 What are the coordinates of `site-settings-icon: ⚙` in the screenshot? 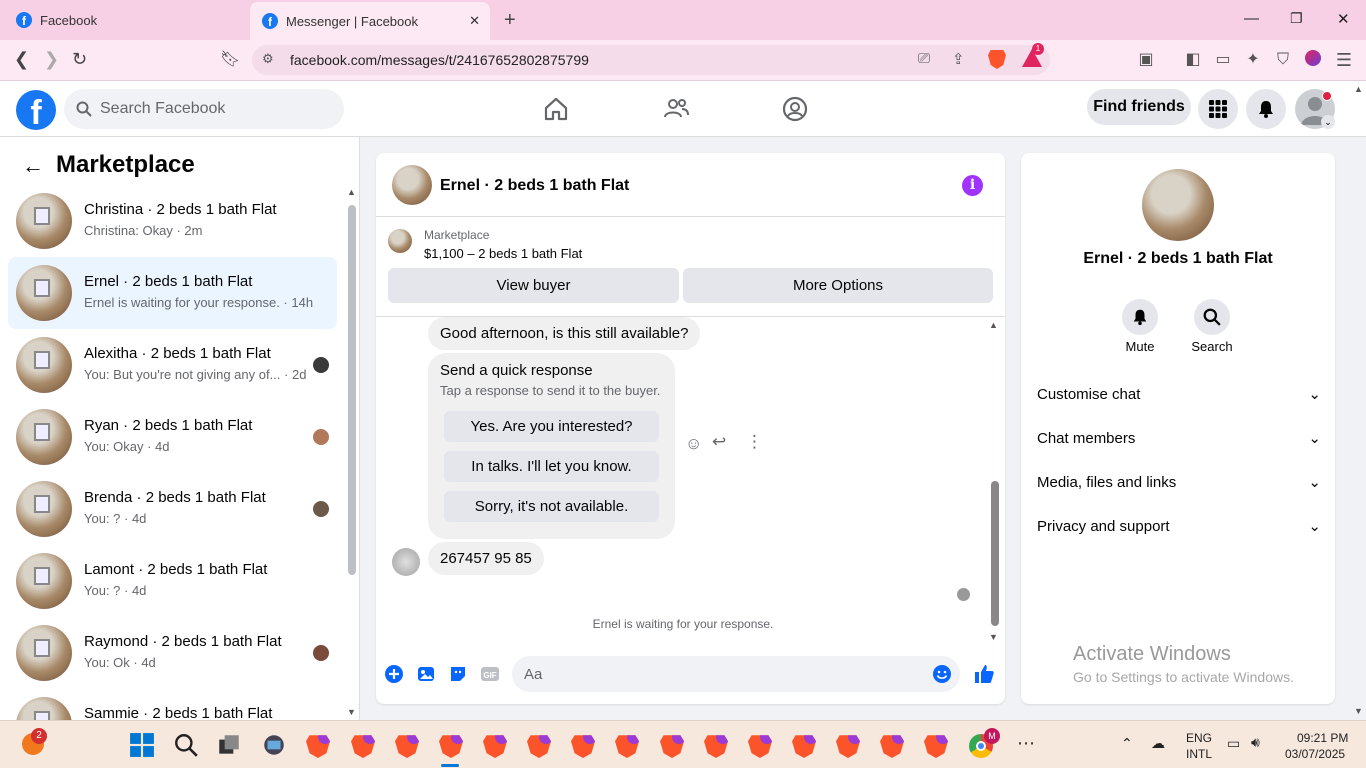 It's located at (268, 59).